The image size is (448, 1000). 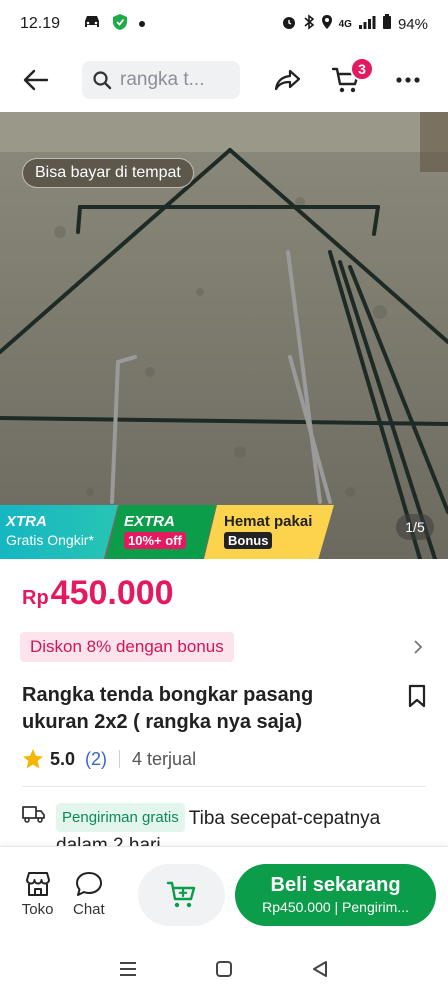 What do you see at coordinates (349, 79) in the screenshot?
I see `cart-button: 3` at bounding box center [349, 79].